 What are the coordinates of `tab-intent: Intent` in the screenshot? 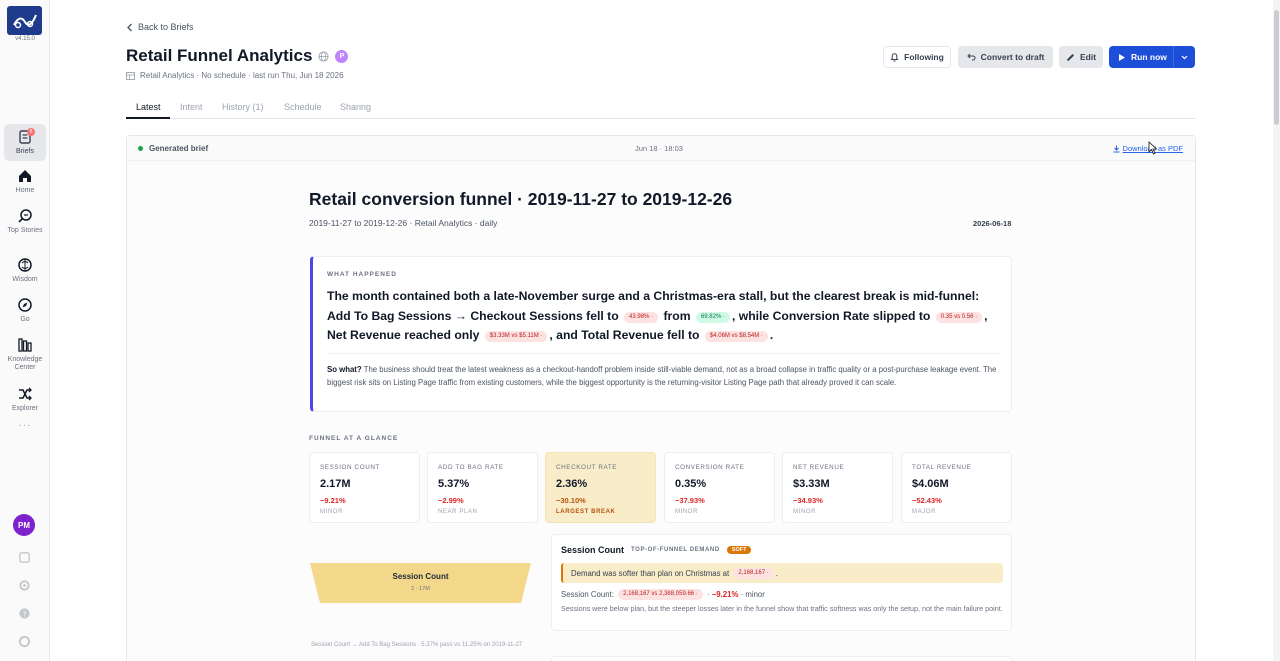 It's located at (191, 107).